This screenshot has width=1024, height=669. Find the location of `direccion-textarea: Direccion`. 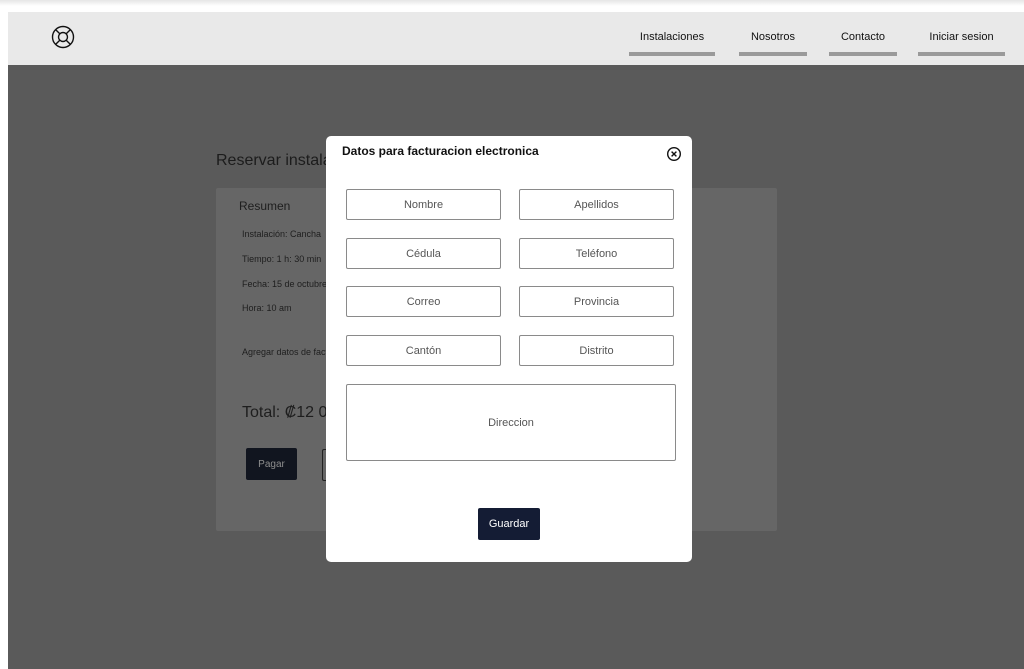

direccion-textarea: Direccion is located at coordinates (511, 422).